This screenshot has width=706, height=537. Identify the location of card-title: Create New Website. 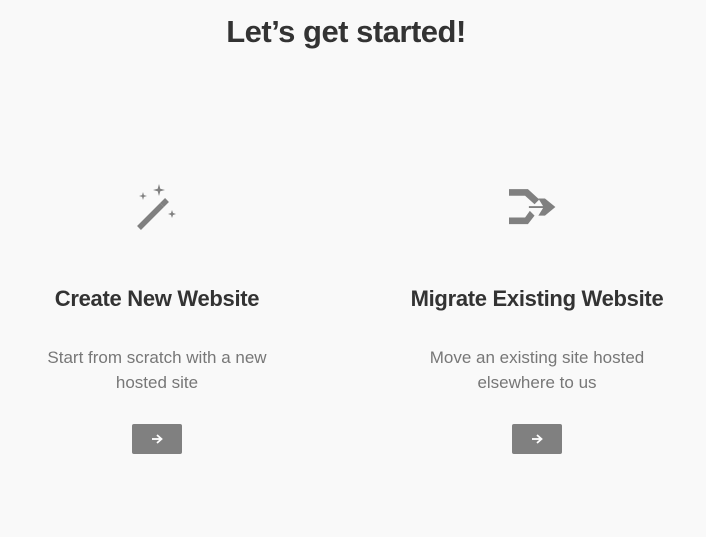
(157, 298).